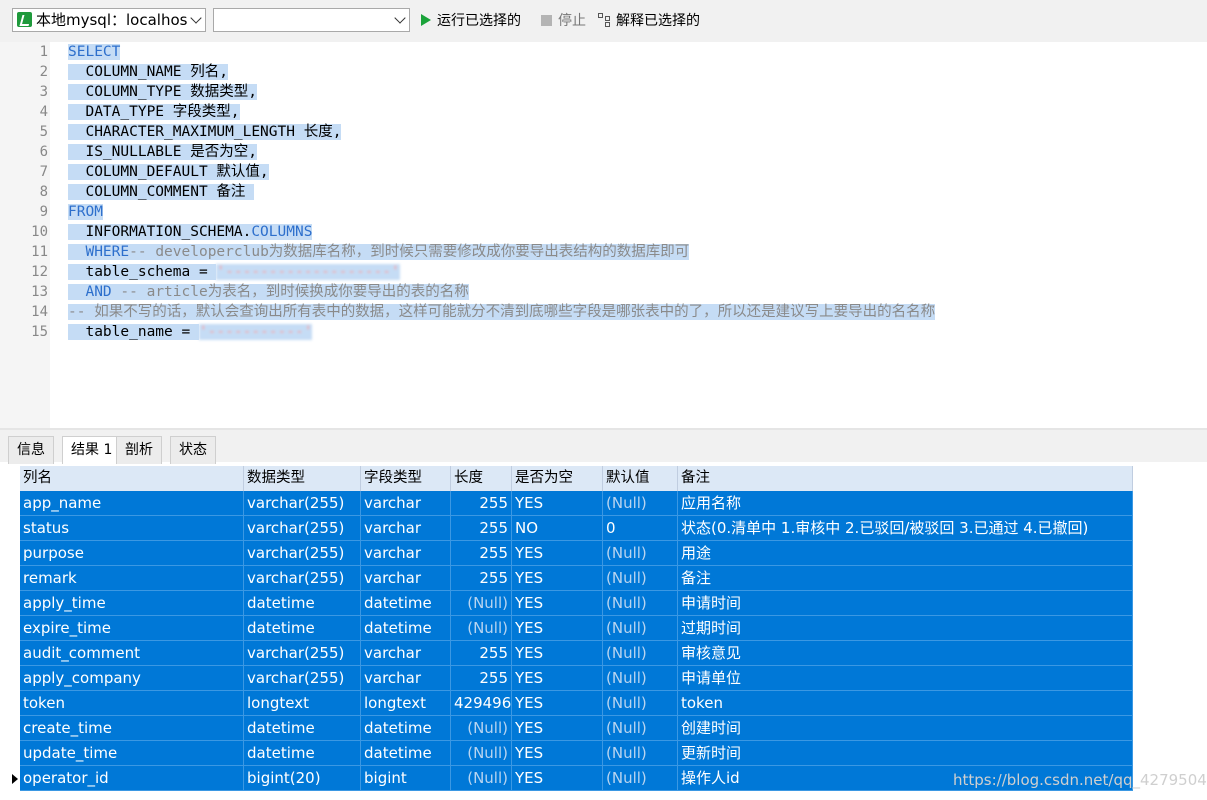  I want to click on code-line: 4 DATA_TYPE 字段类型,, so click(603, 112).